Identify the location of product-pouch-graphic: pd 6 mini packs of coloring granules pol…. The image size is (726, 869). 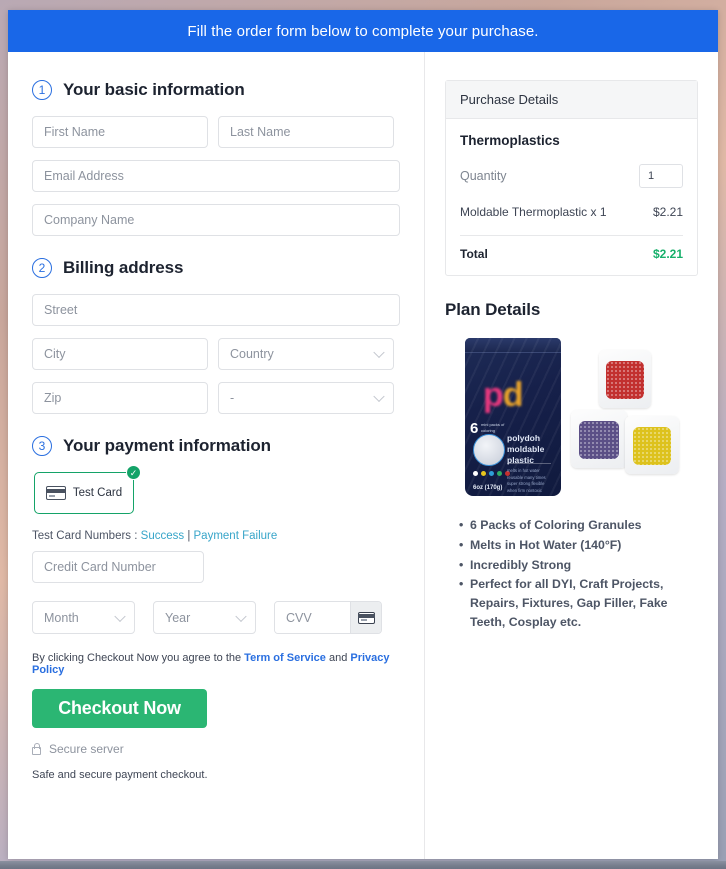
(513, 417).